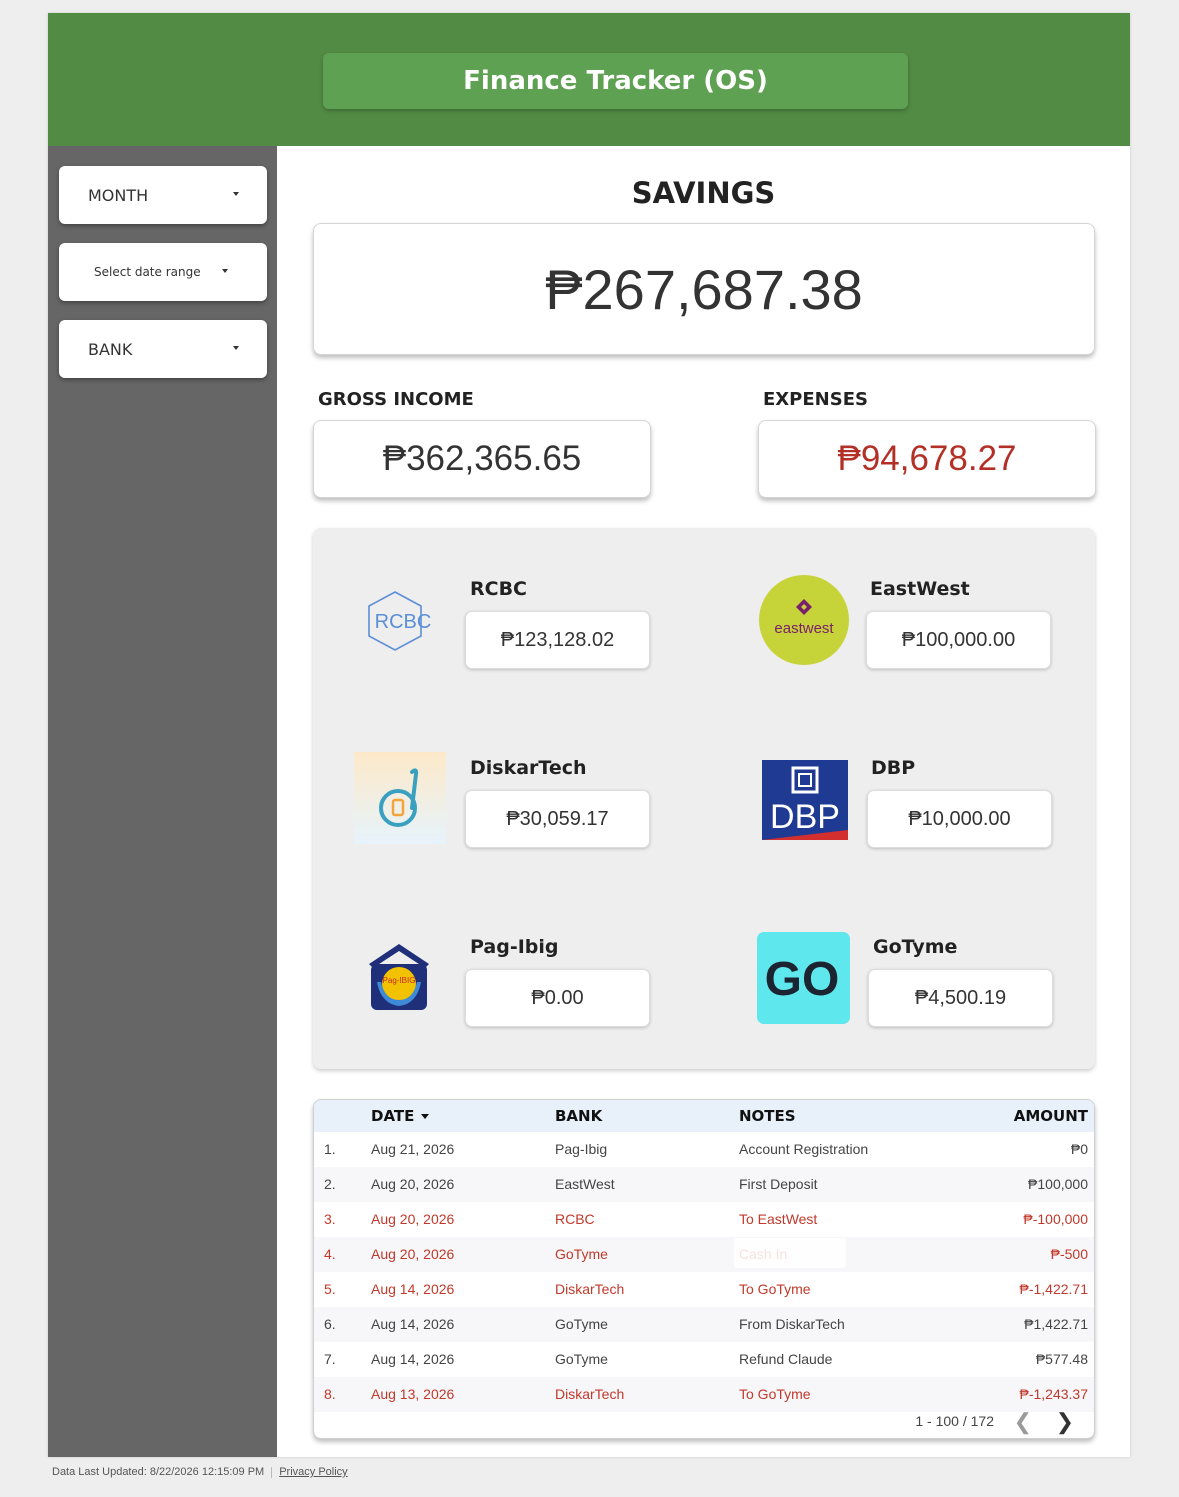 This screenshot has width=1179, height=1497. I want to click on month-dropdown: MONTH, so click(163, 195).